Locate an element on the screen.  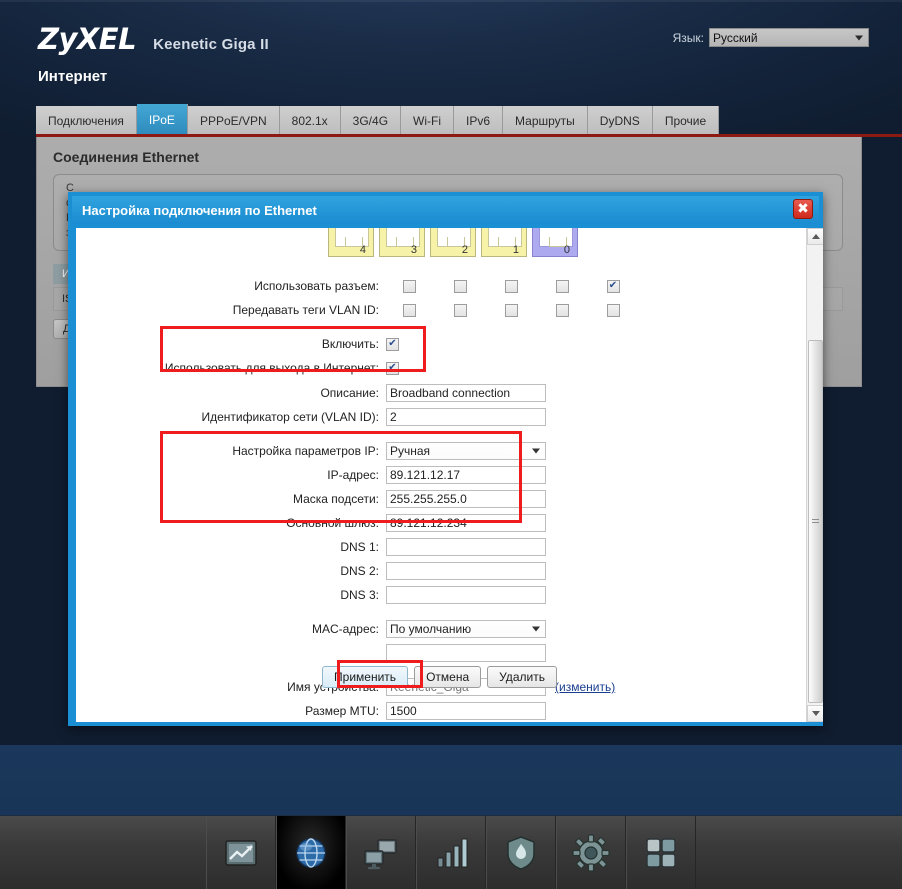
vlan-tag-0-checkbox is located at coordinates (409, 310).